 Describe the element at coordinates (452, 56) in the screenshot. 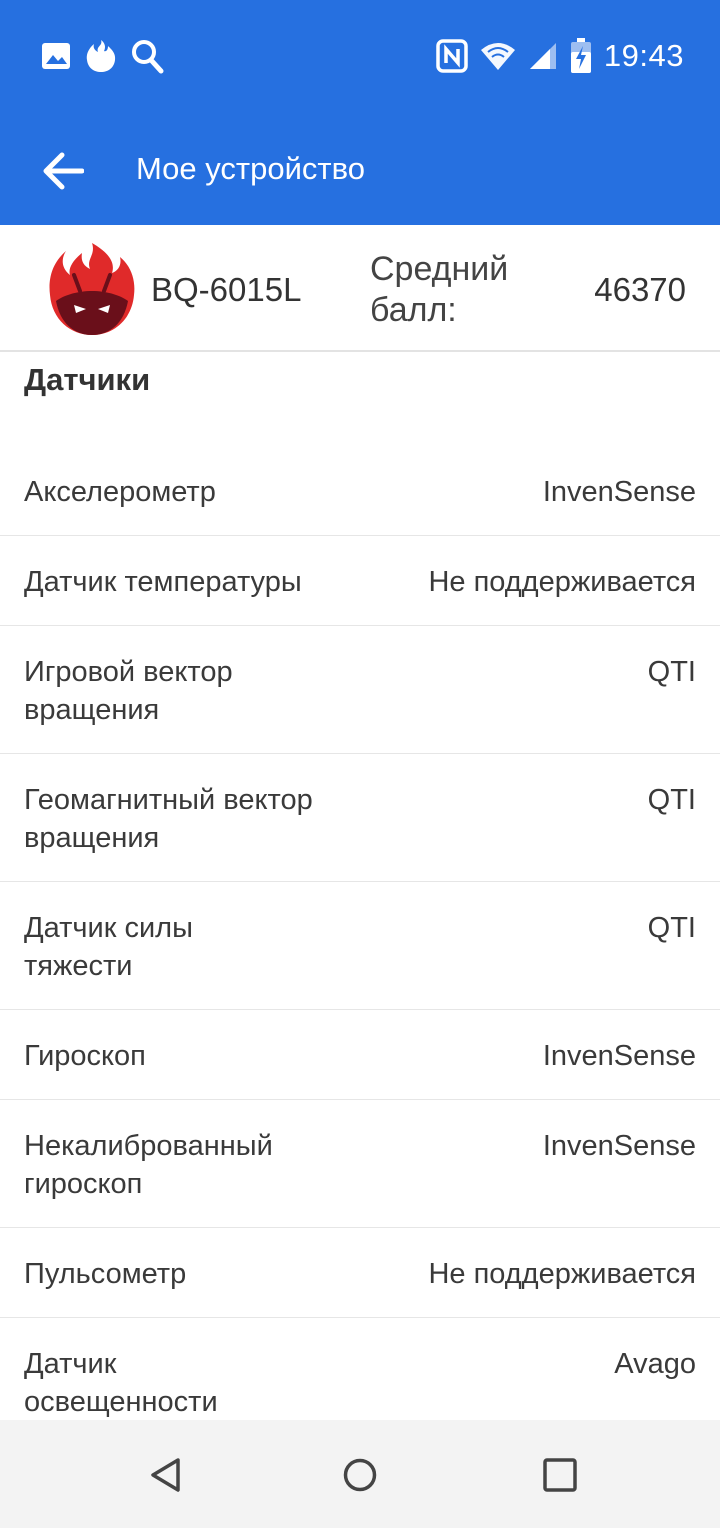

I see `nfc-icon` at that location.